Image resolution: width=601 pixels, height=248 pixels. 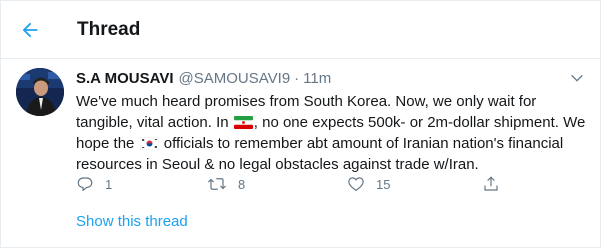 I want to click on tweet-actions: 1 8 15, so click(x=291, y=184).